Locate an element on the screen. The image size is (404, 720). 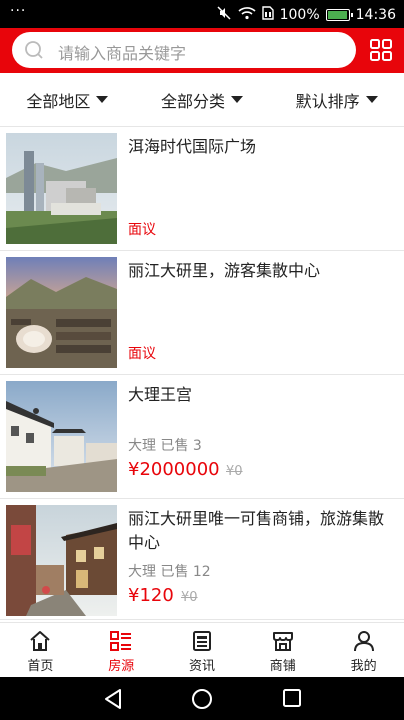
tab-news: 资讯 is located at coordinates (202, 650).